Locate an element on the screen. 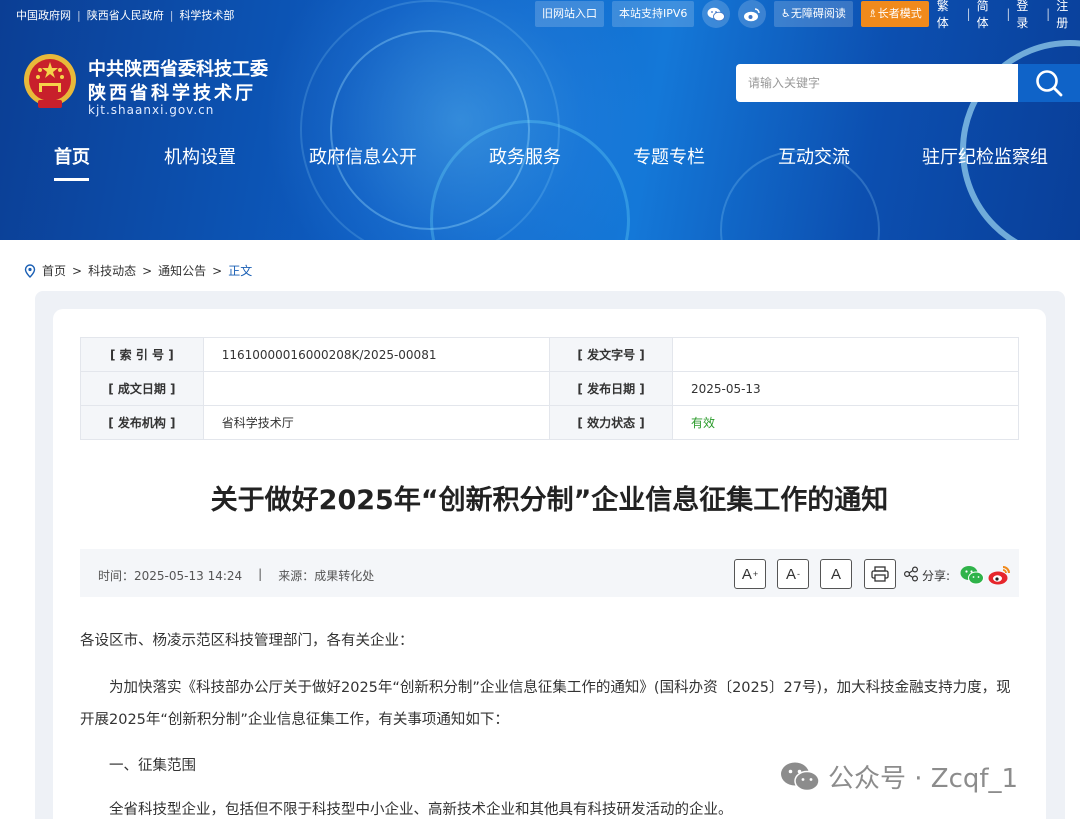 This screenshot has height=819, width=1080. link-most: 科学技术部 is located at coordinates (206, 15).